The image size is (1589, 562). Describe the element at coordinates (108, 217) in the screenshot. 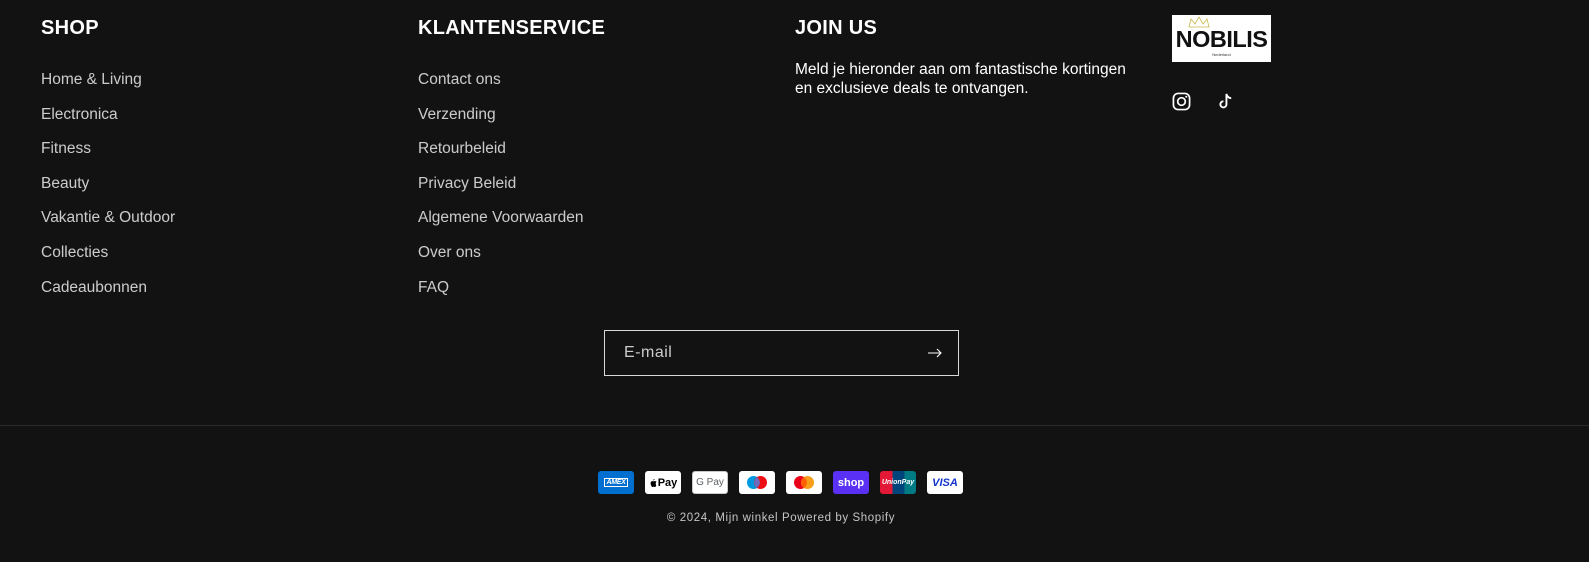

I see `link-vakantie-outdoor: Vakantie & Outdoor` at that location.